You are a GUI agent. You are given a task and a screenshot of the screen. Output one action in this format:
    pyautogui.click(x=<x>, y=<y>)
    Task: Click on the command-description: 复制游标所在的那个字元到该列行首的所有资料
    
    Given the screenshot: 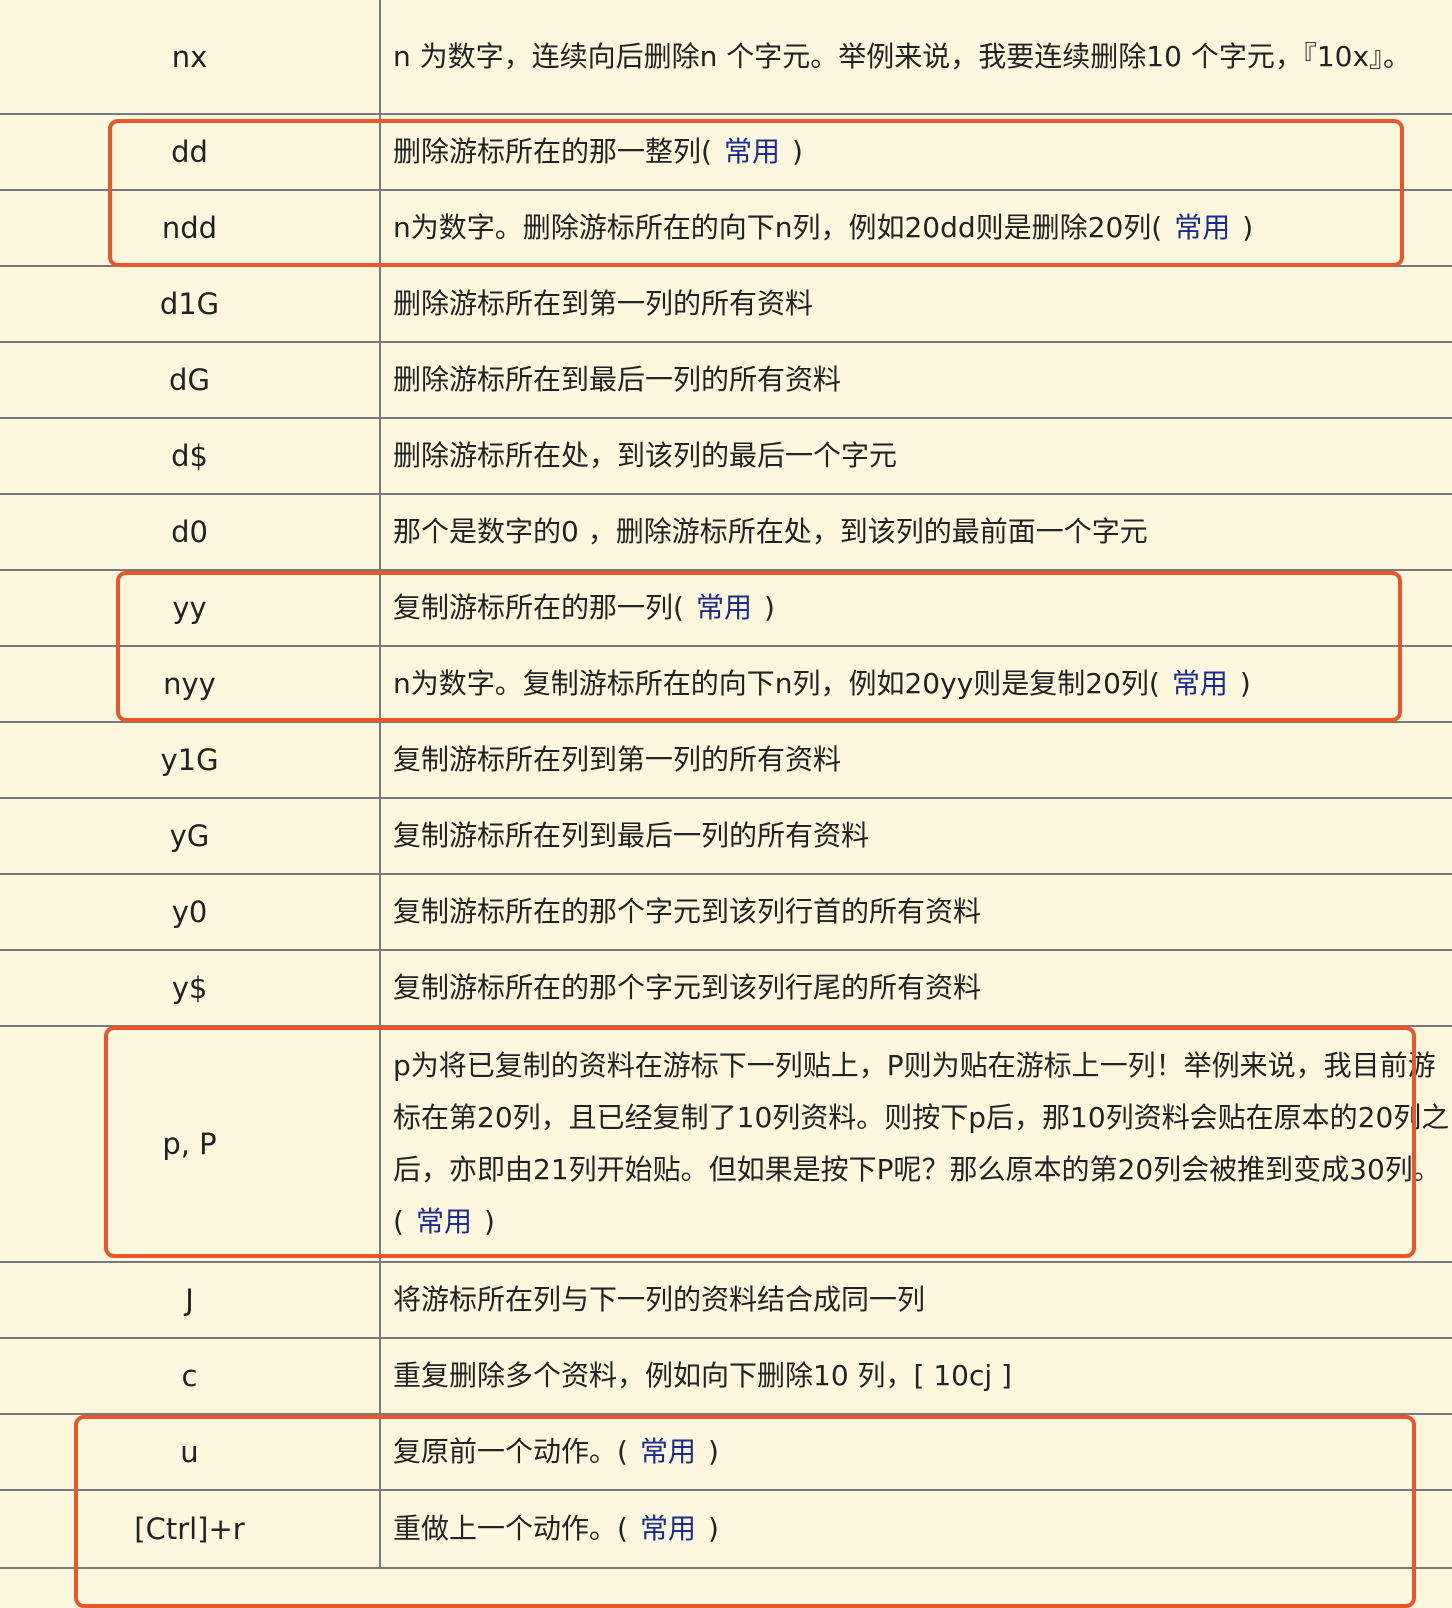 What is the action you would take?
    pyautogui.click(x=916, y=912)
    